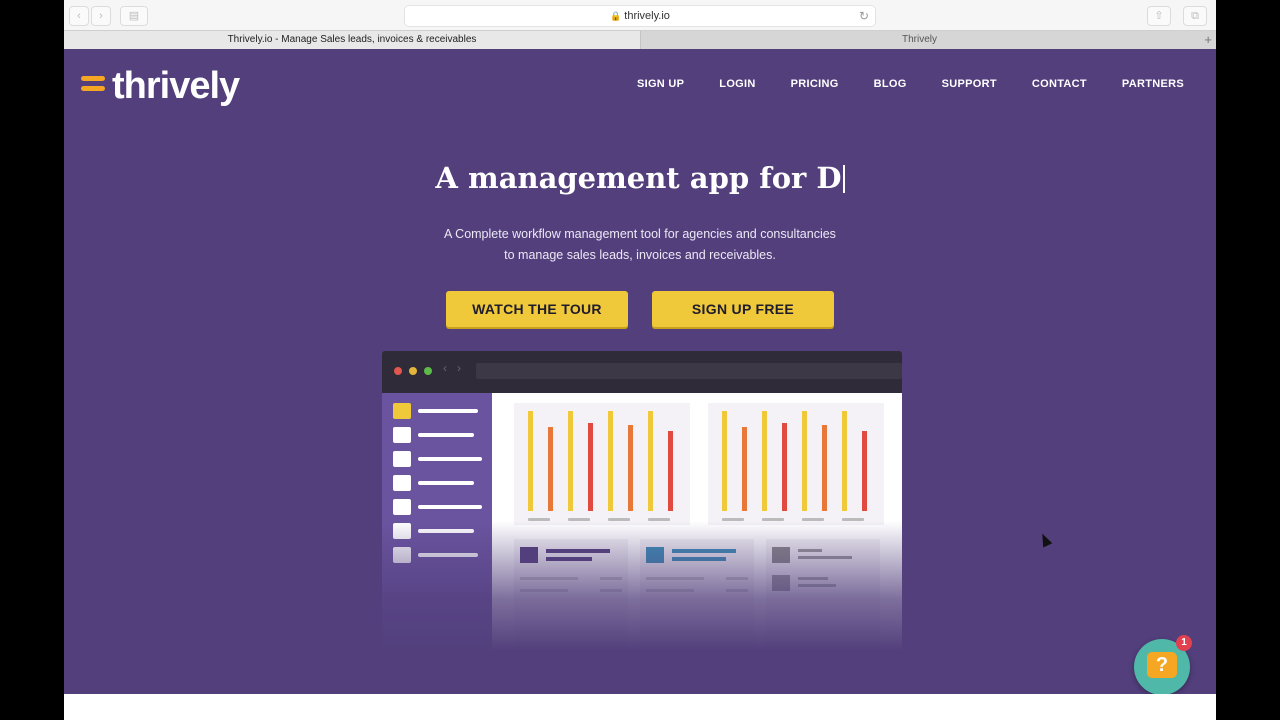 The image size is (1280, 720). I want to click on nav-contact: CONTACT, so click(1059, 84).